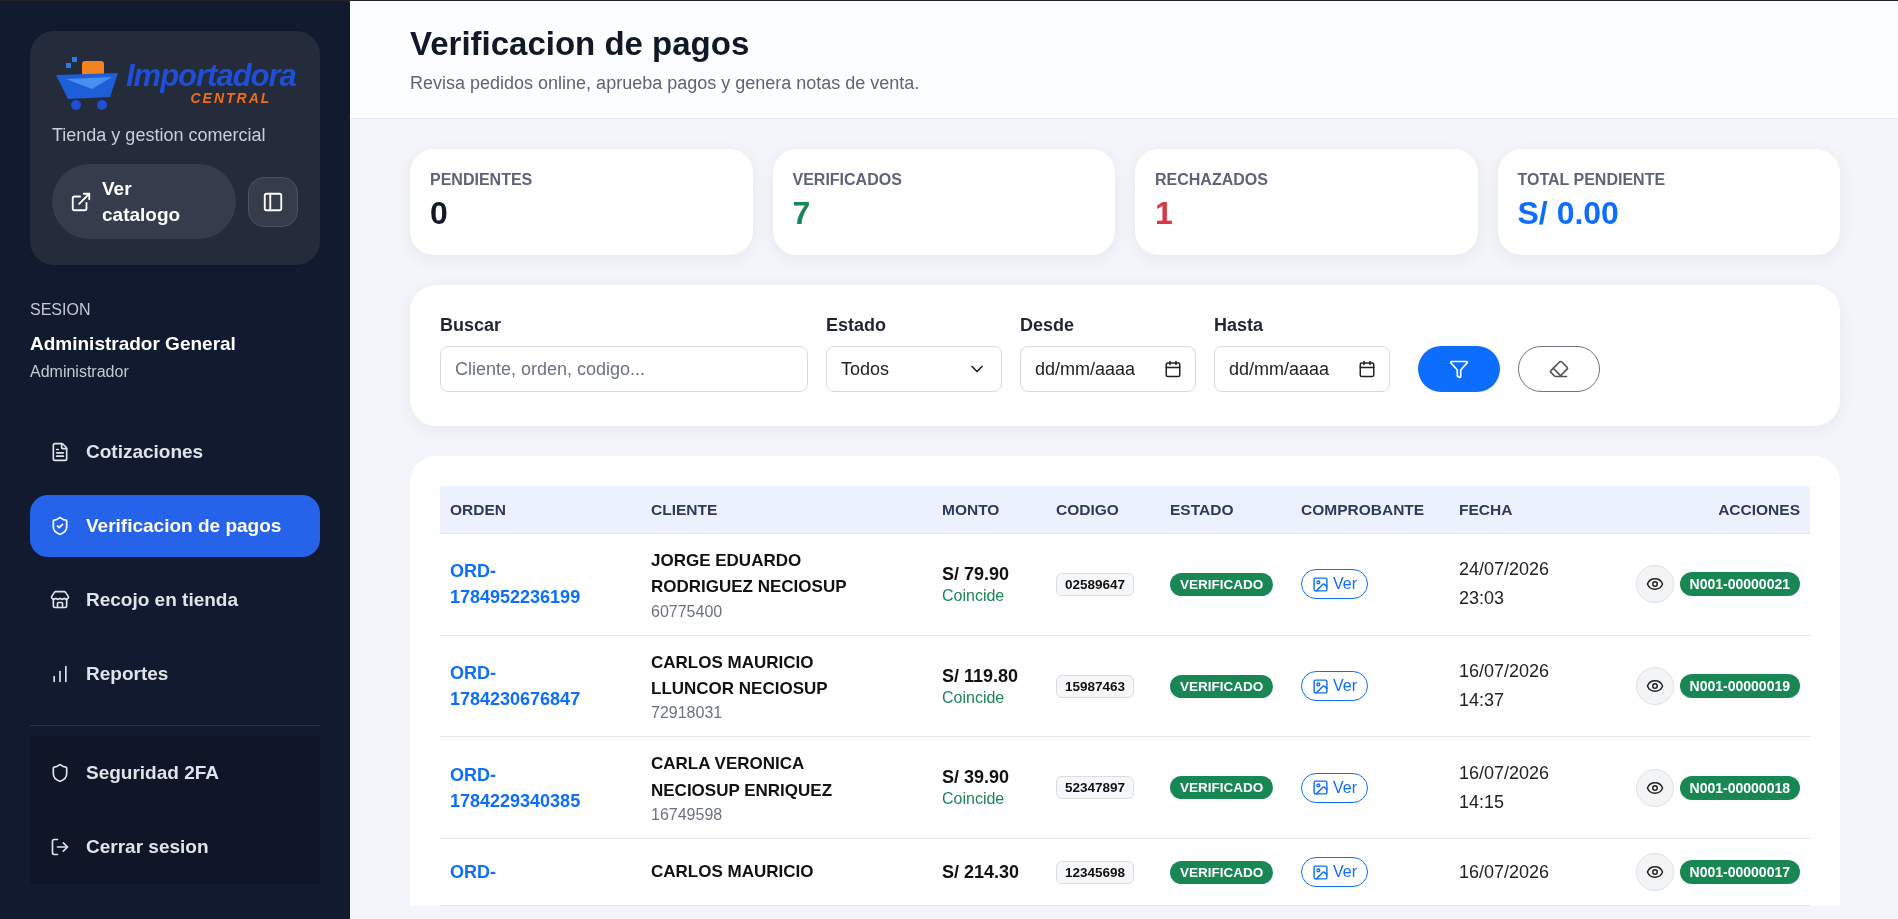 This screenshot has width=1898, height=919. I want to click on sidebar-toggle-button, so click(273, 201).